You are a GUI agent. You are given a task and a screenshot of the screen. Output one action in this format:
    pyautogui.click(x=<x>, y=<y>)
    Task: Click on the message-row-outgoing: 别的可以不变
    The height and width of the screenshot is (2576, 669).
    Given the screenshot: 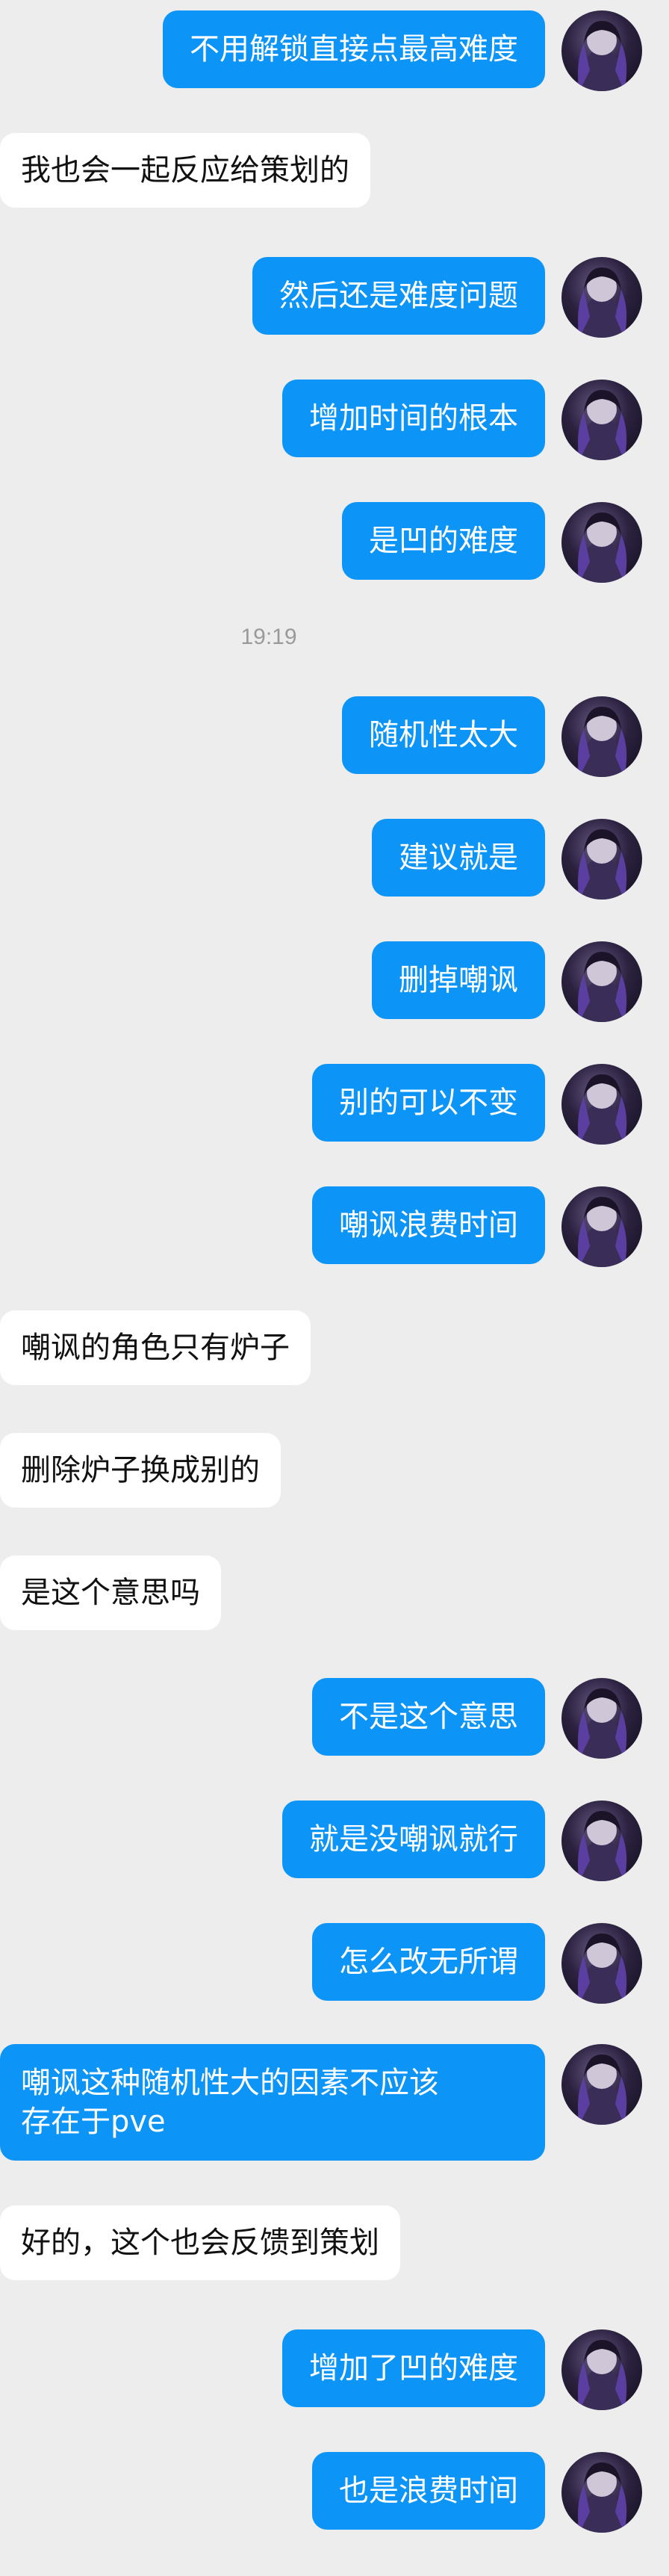 What is the action you would take?
    pyautogui.click(x=334, y=1105)
    